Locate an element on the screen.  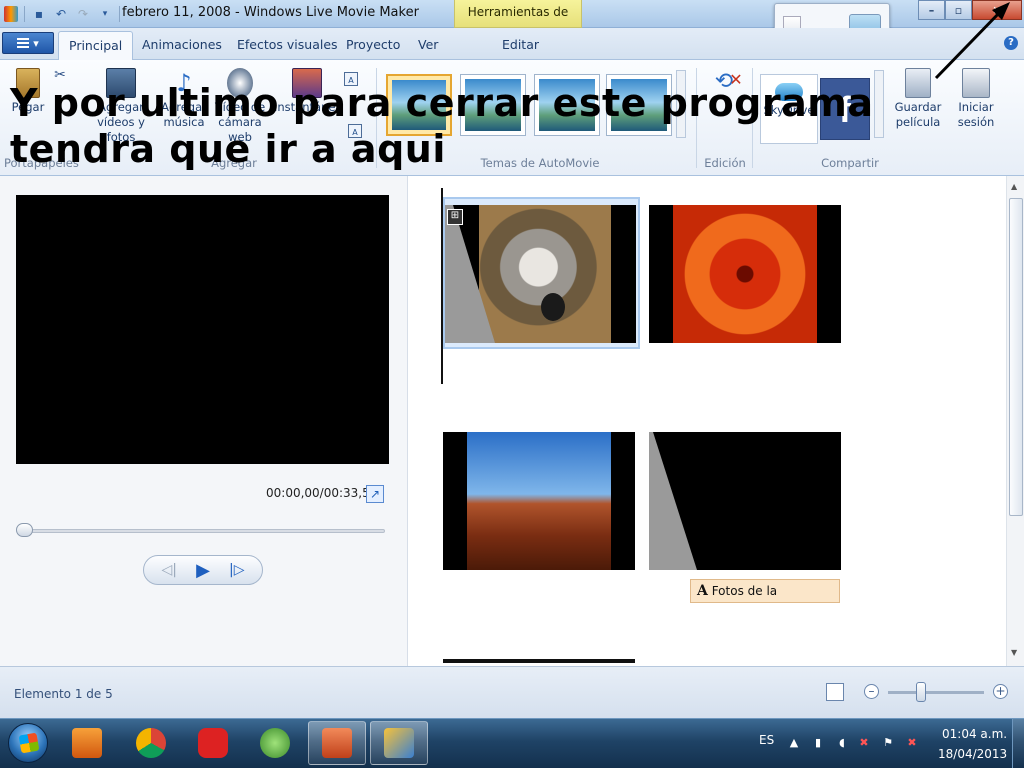
contextual-tab-group-label: Herramientas de vídeo is located at coordinates (518, 21).